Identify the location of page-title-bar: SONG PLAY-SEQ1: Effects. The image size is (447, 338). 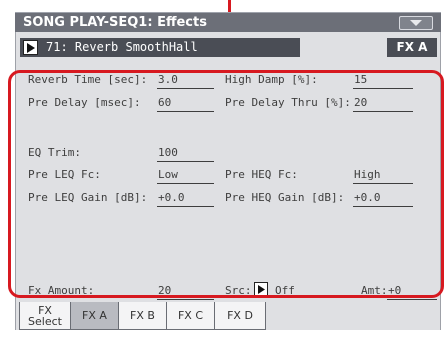
(228, 22).